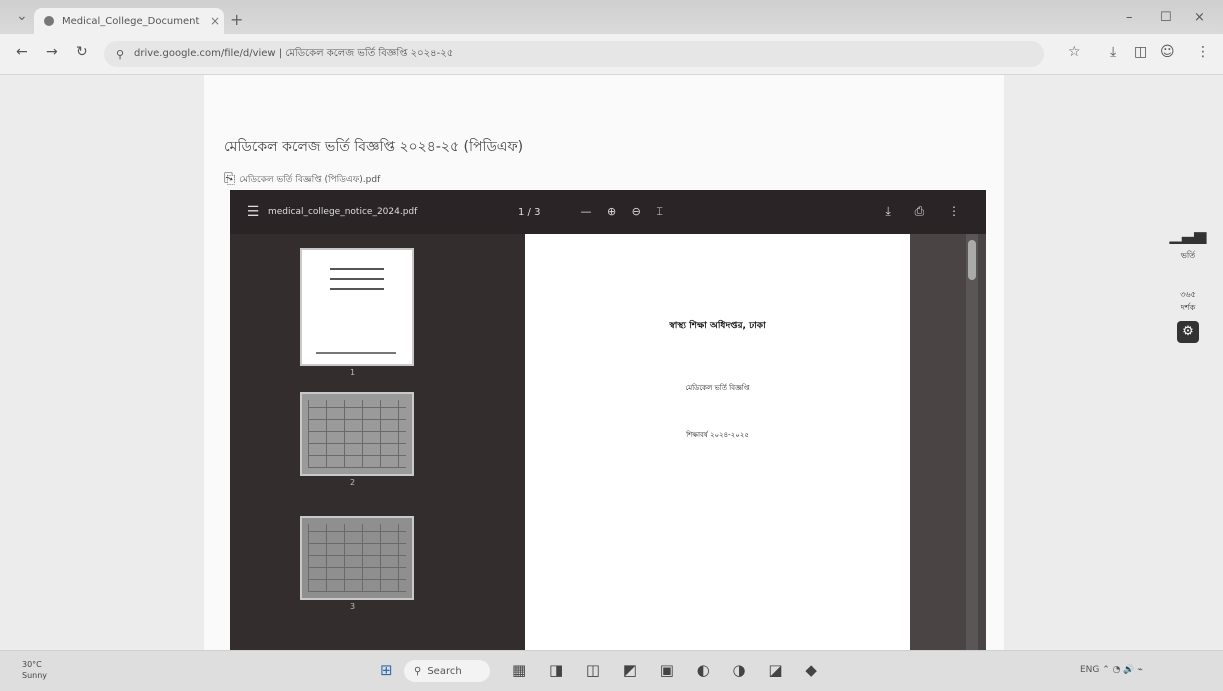 This screenshot has height=691, width=1223. What do you see at coordinates (22, 52) in the screenshot?
I see `back-button: ←` at bounding box center [22, 52].